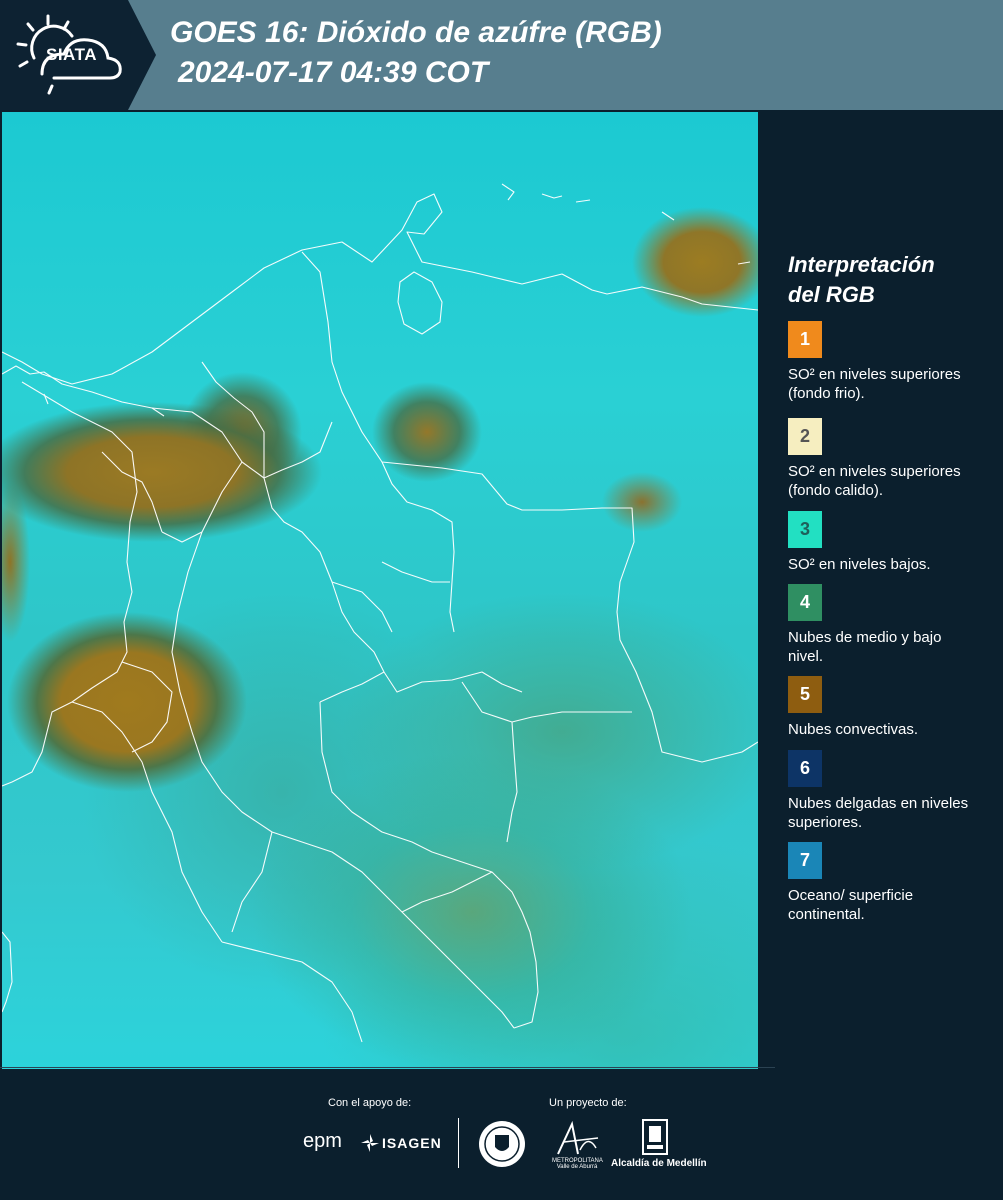  Describe the element at coordinates (851, 905) in the screenshot. I see `legend-label: Oceano/ superficie continental.` at that location.